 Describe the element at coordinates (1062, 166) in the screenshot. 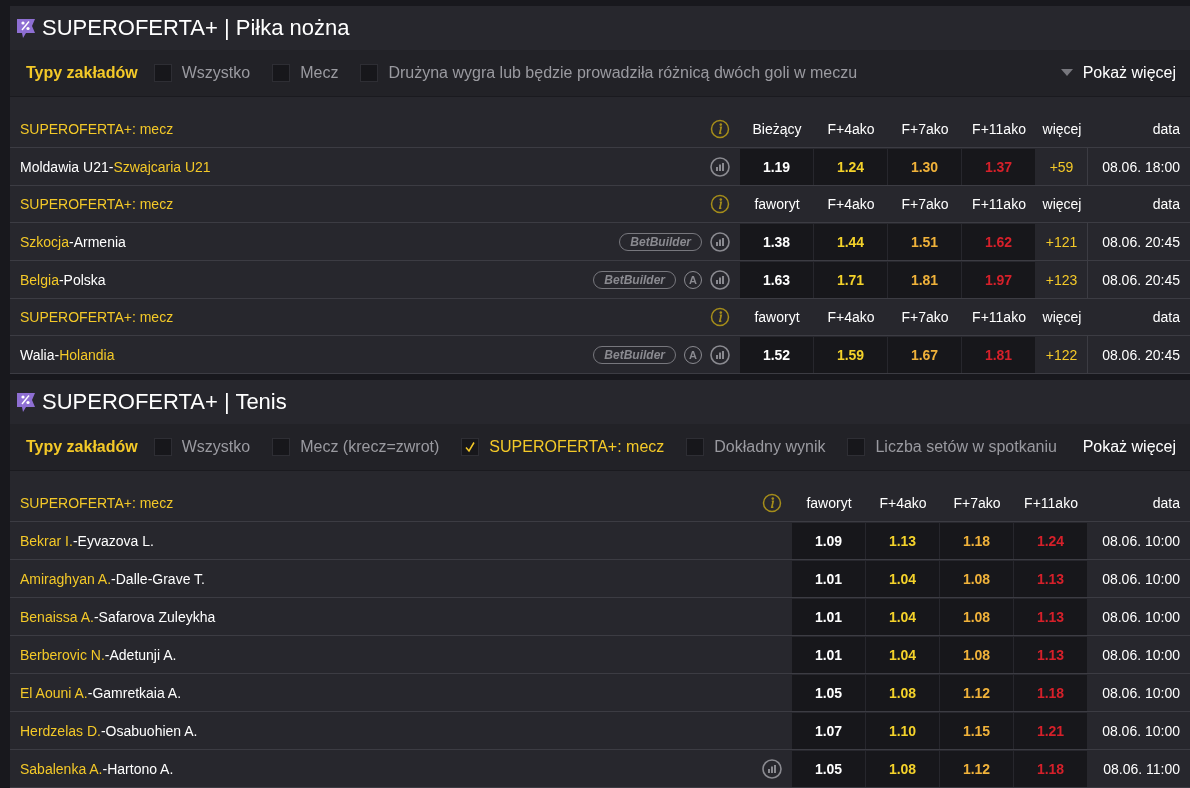

I see `more-bets-link: +59` at that location.